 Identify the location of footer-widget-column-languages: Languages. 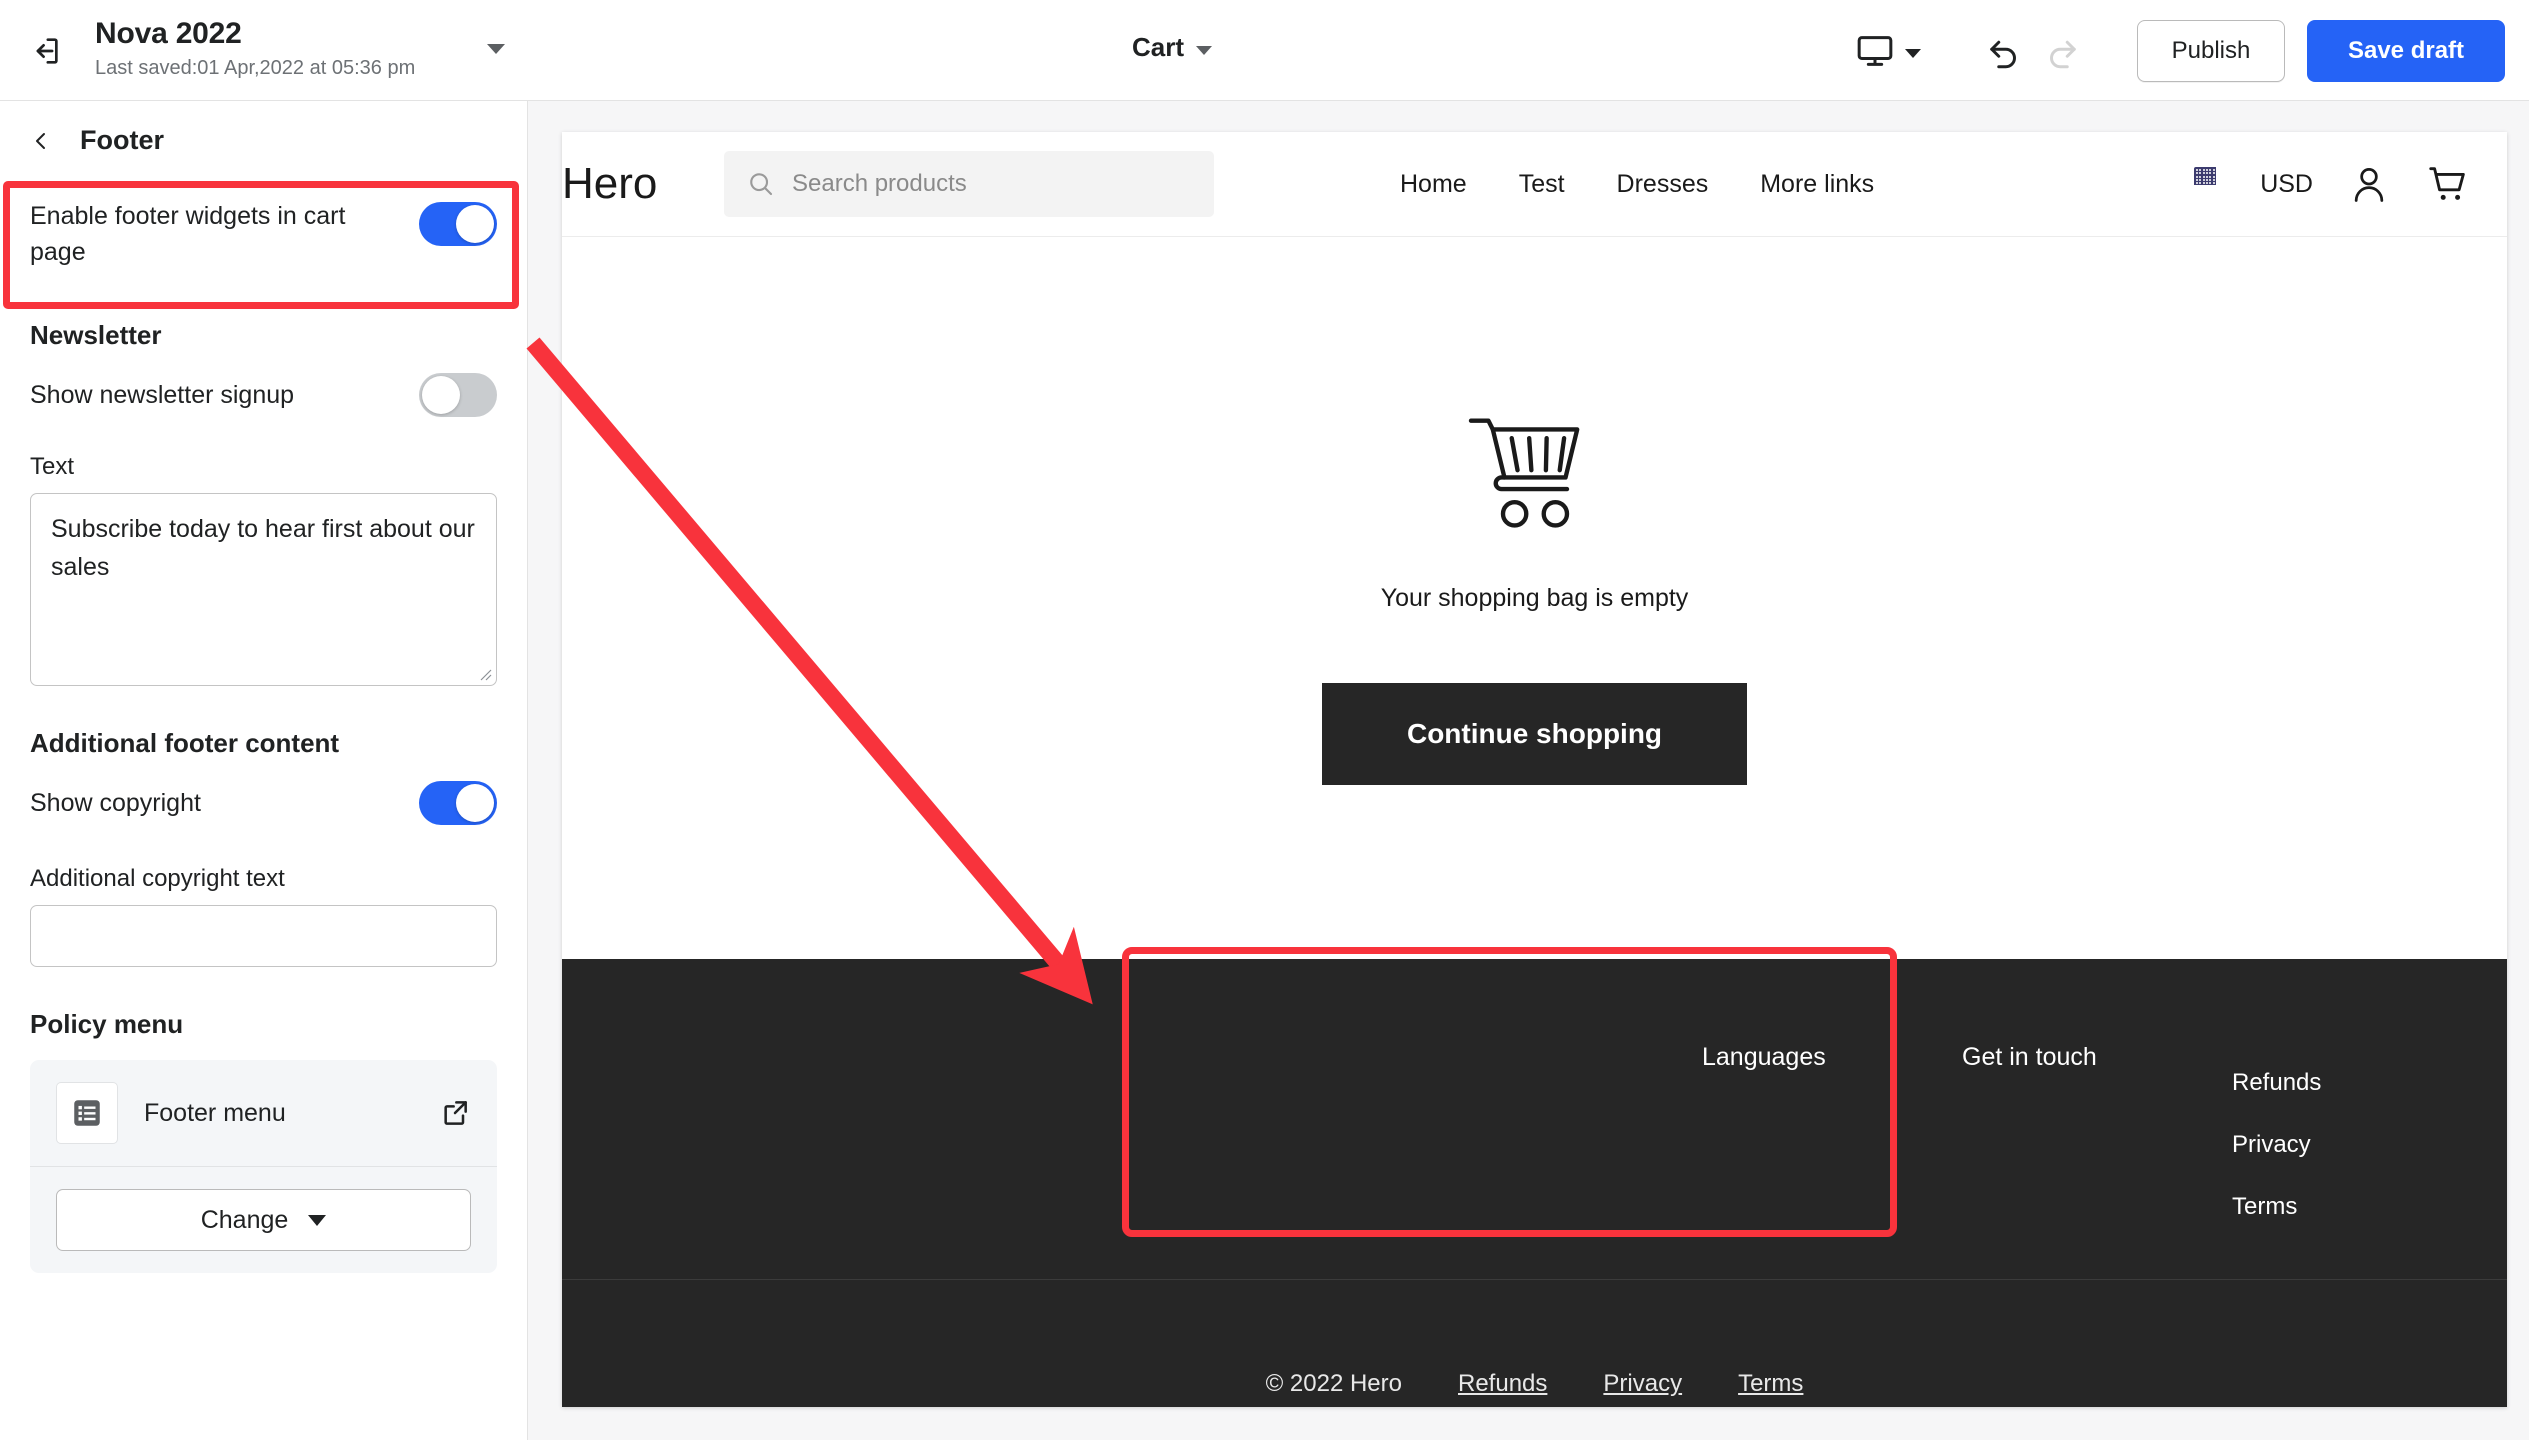
(1832, 1161).